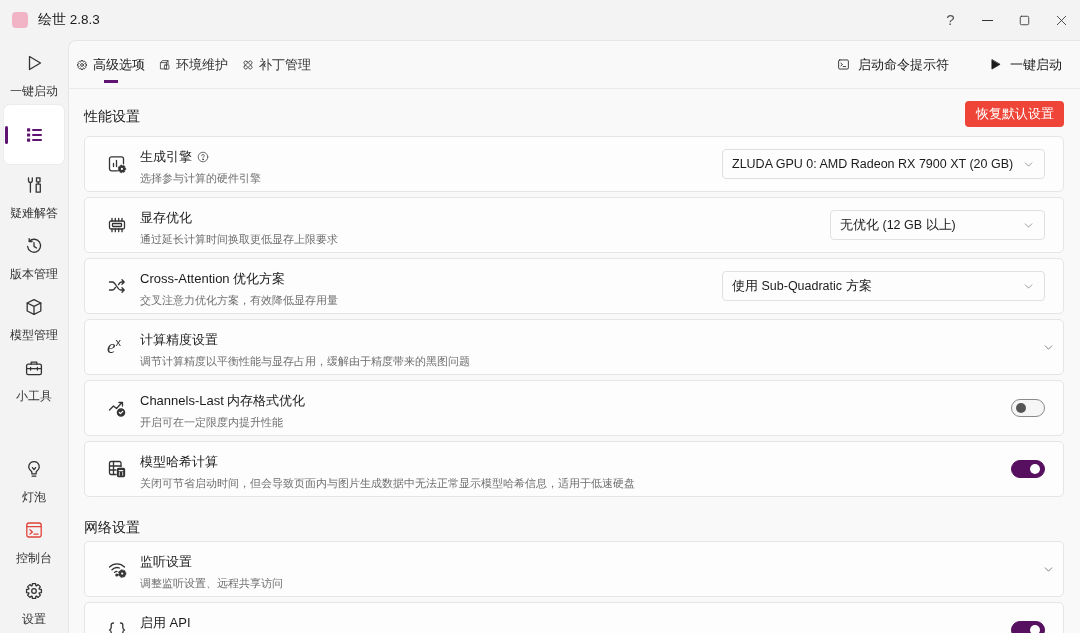 The height and width of the screenshot is (633, 1080). I want to click on sidebar-item: 一键启动, so click(34, 73).